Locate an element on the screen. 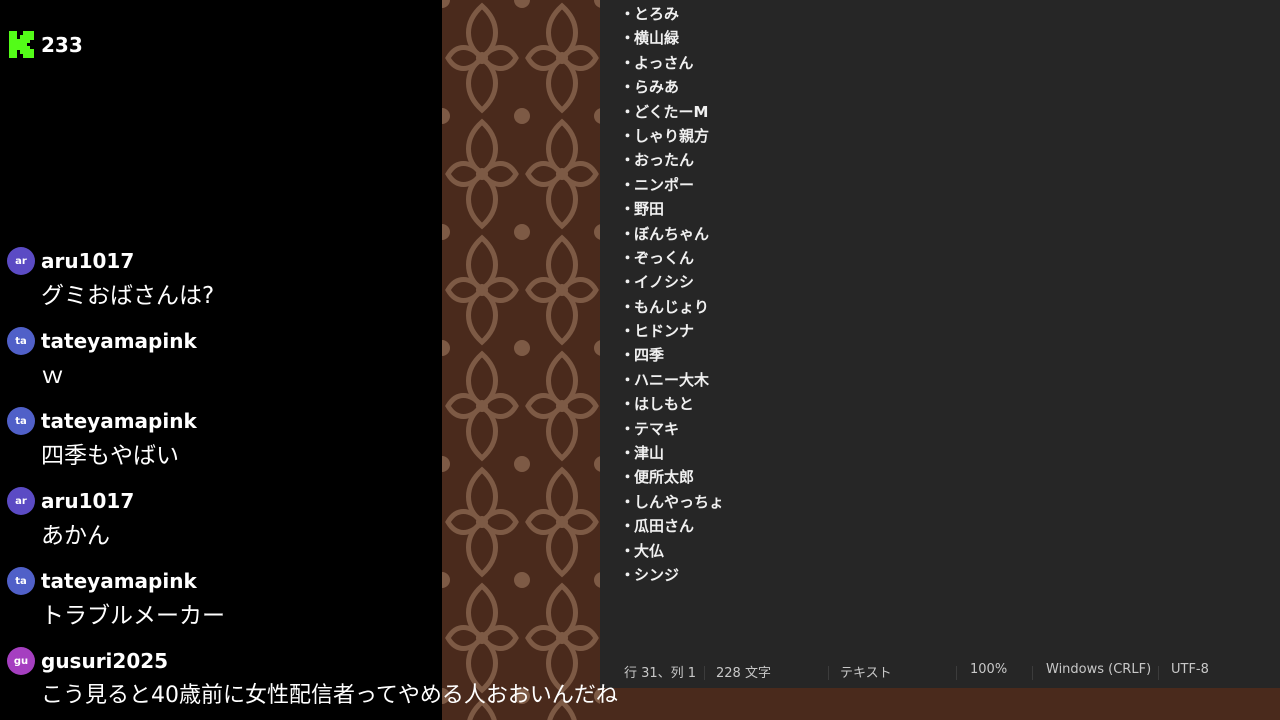 Image resolution: width=1280 pixels, height=720 pixels. editor-line: ・らみあ is located at coordinates (672, 87).